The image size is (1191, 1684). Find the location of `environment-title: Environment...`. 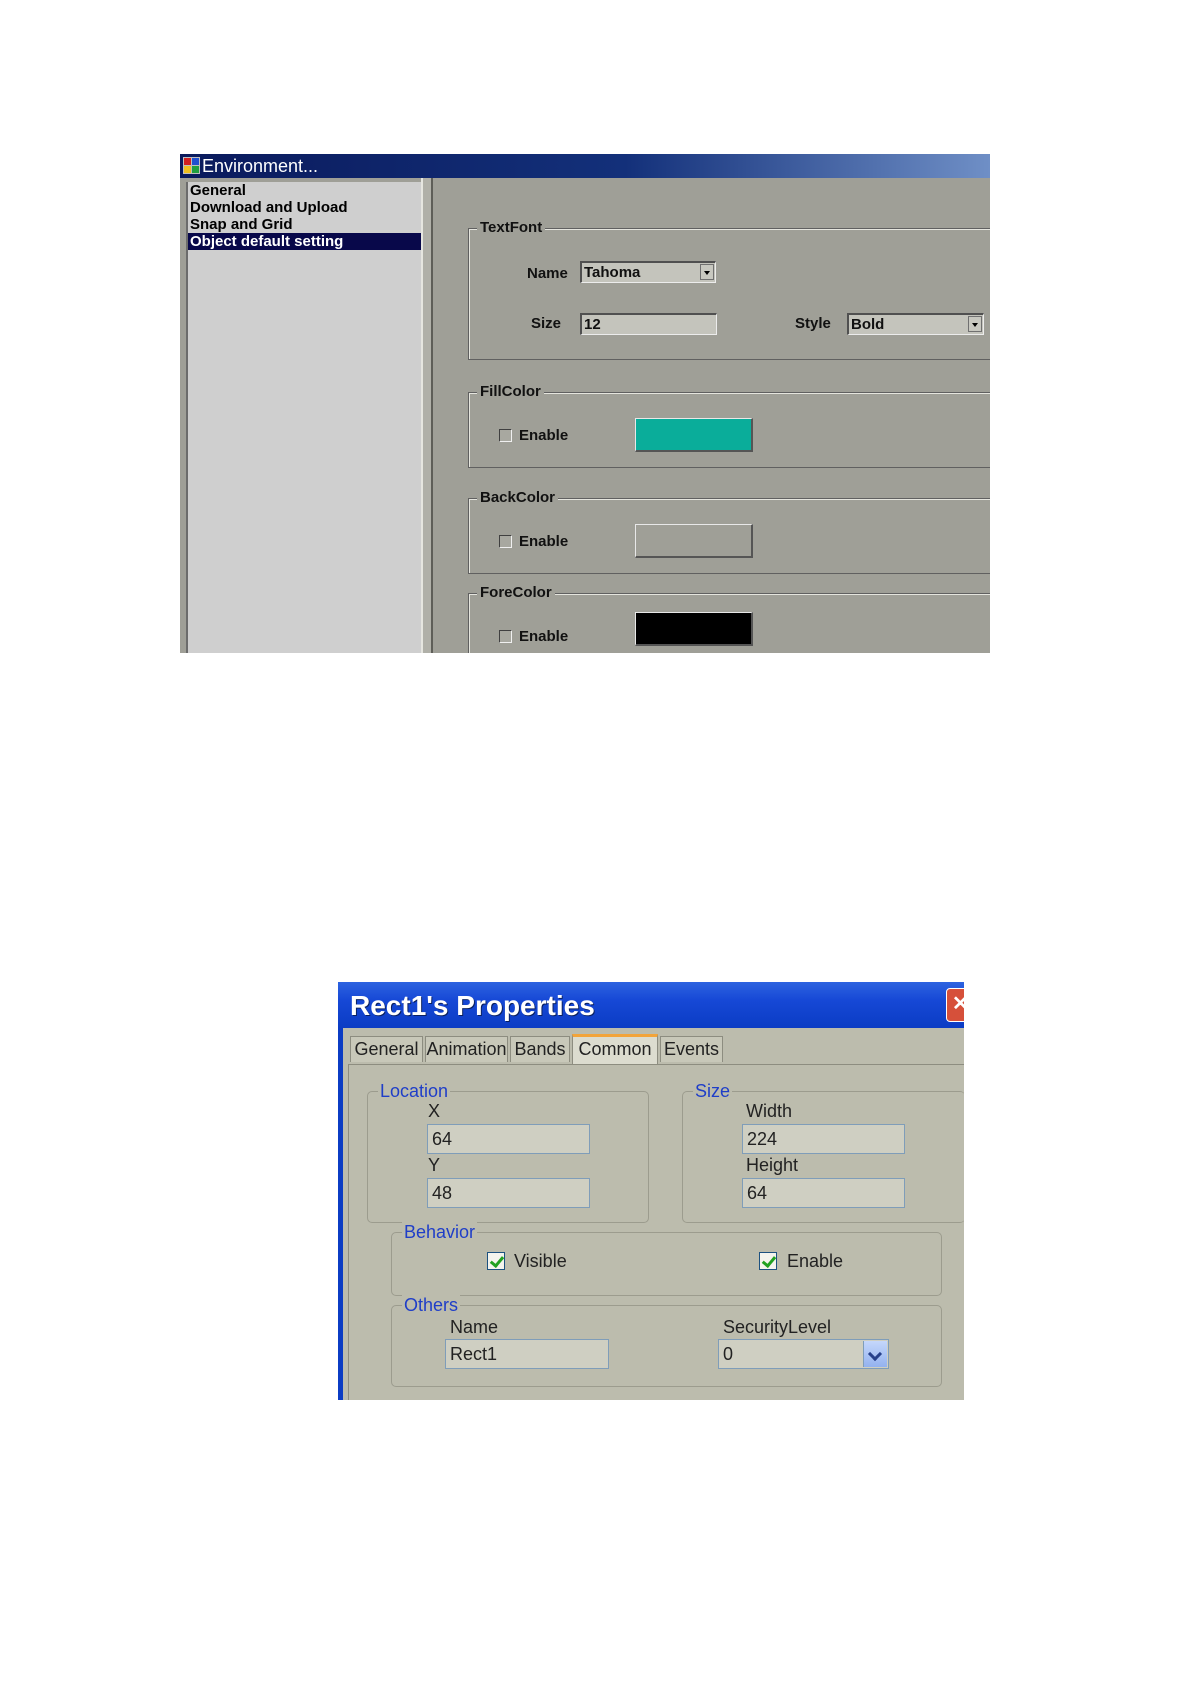

environment-title: Environment... is located at coordinates (260, 166).